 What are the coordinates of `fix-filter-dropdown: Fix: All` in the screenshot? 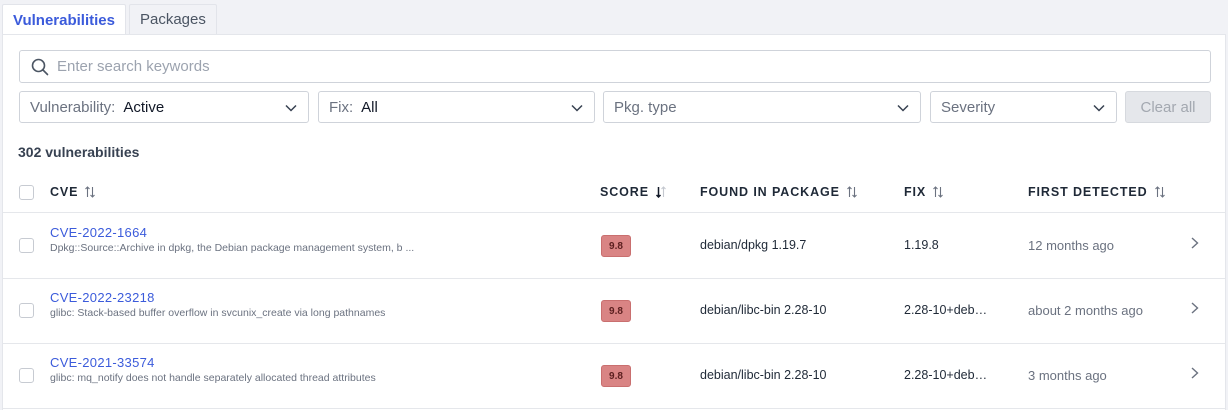 It's located at (456, 107).